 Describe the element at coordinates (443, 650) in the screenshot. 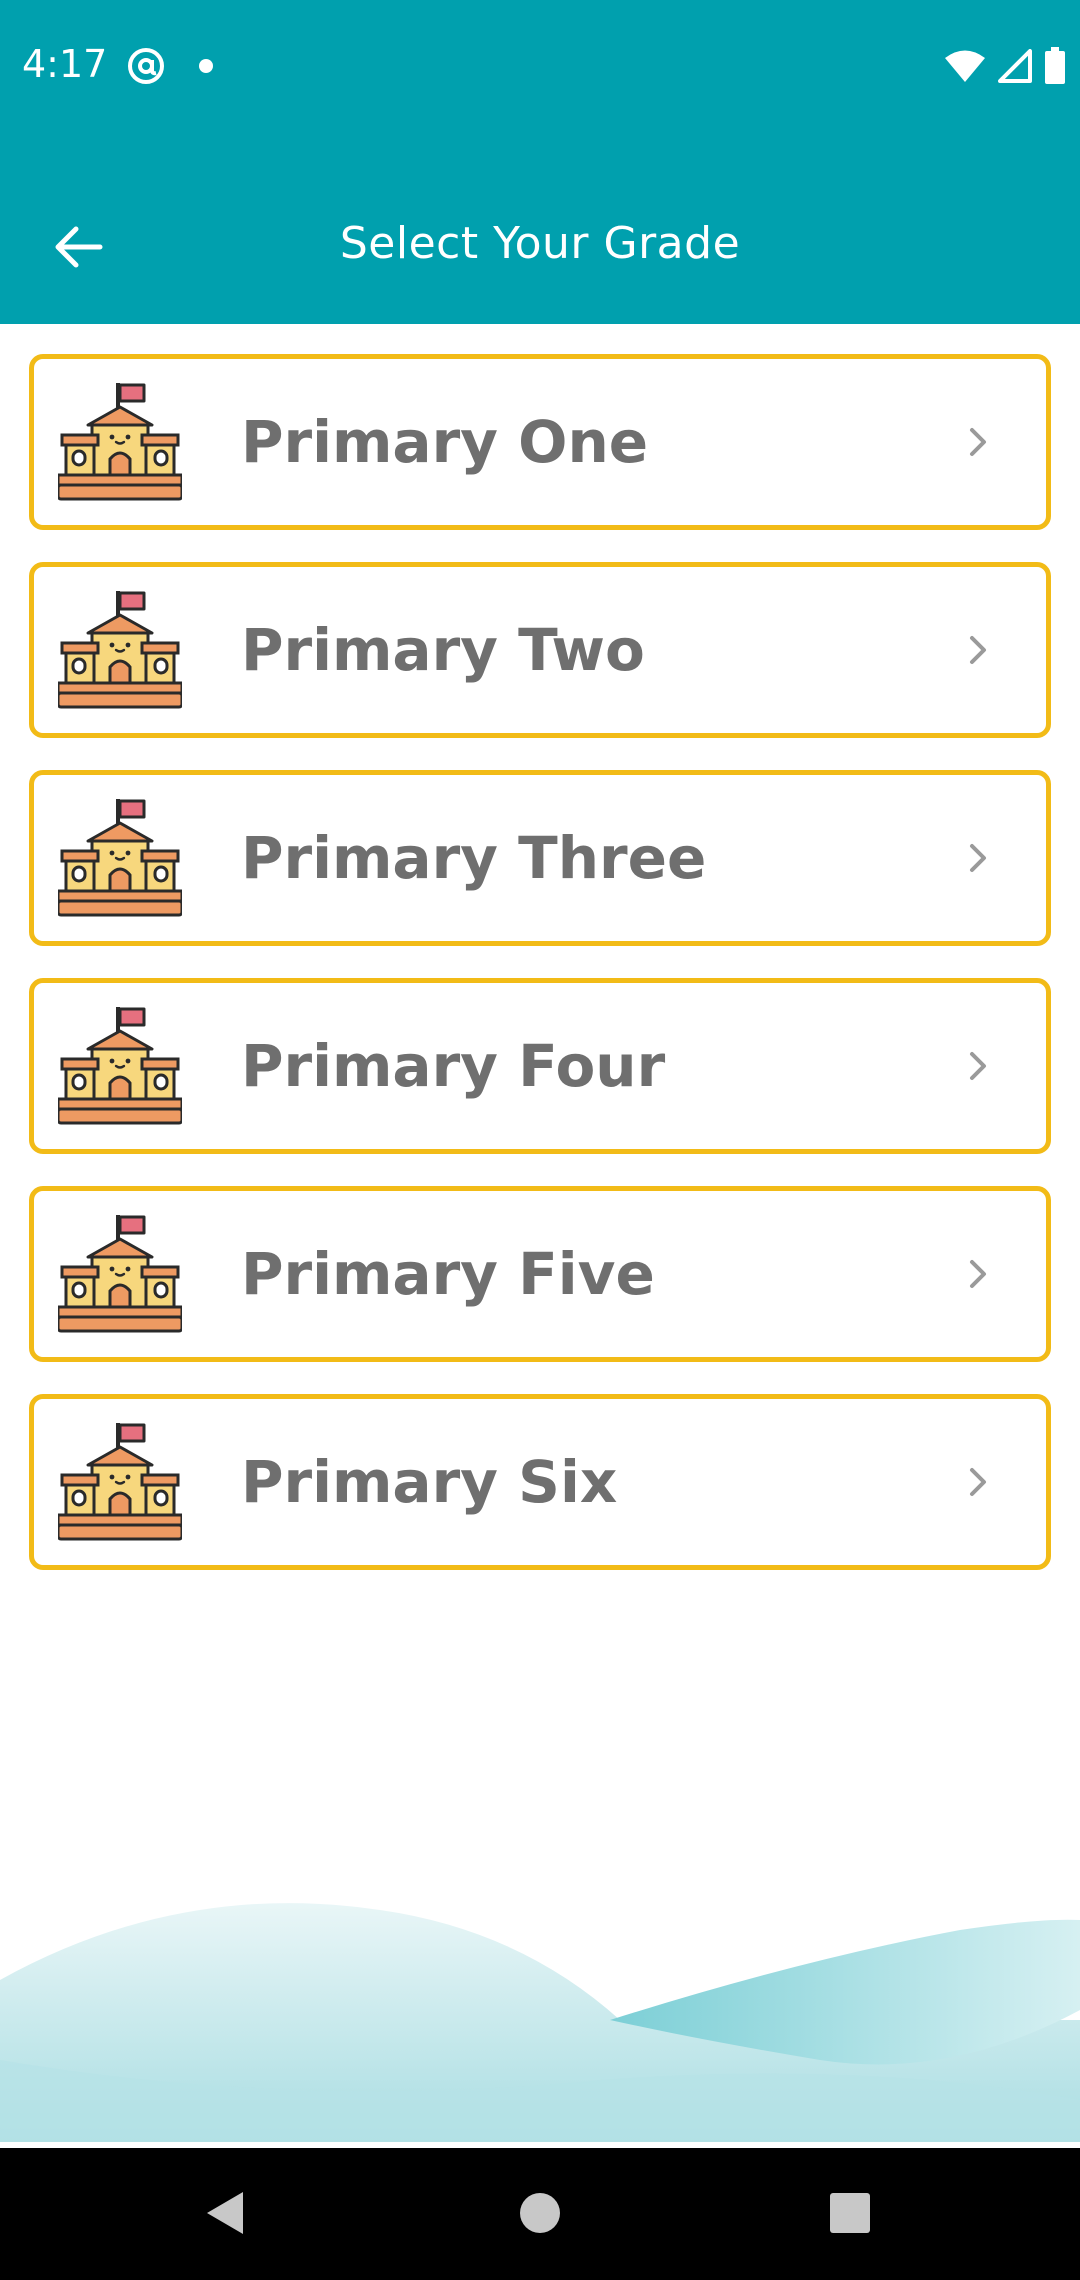

I see `grade-label: Primary Two` at that location.